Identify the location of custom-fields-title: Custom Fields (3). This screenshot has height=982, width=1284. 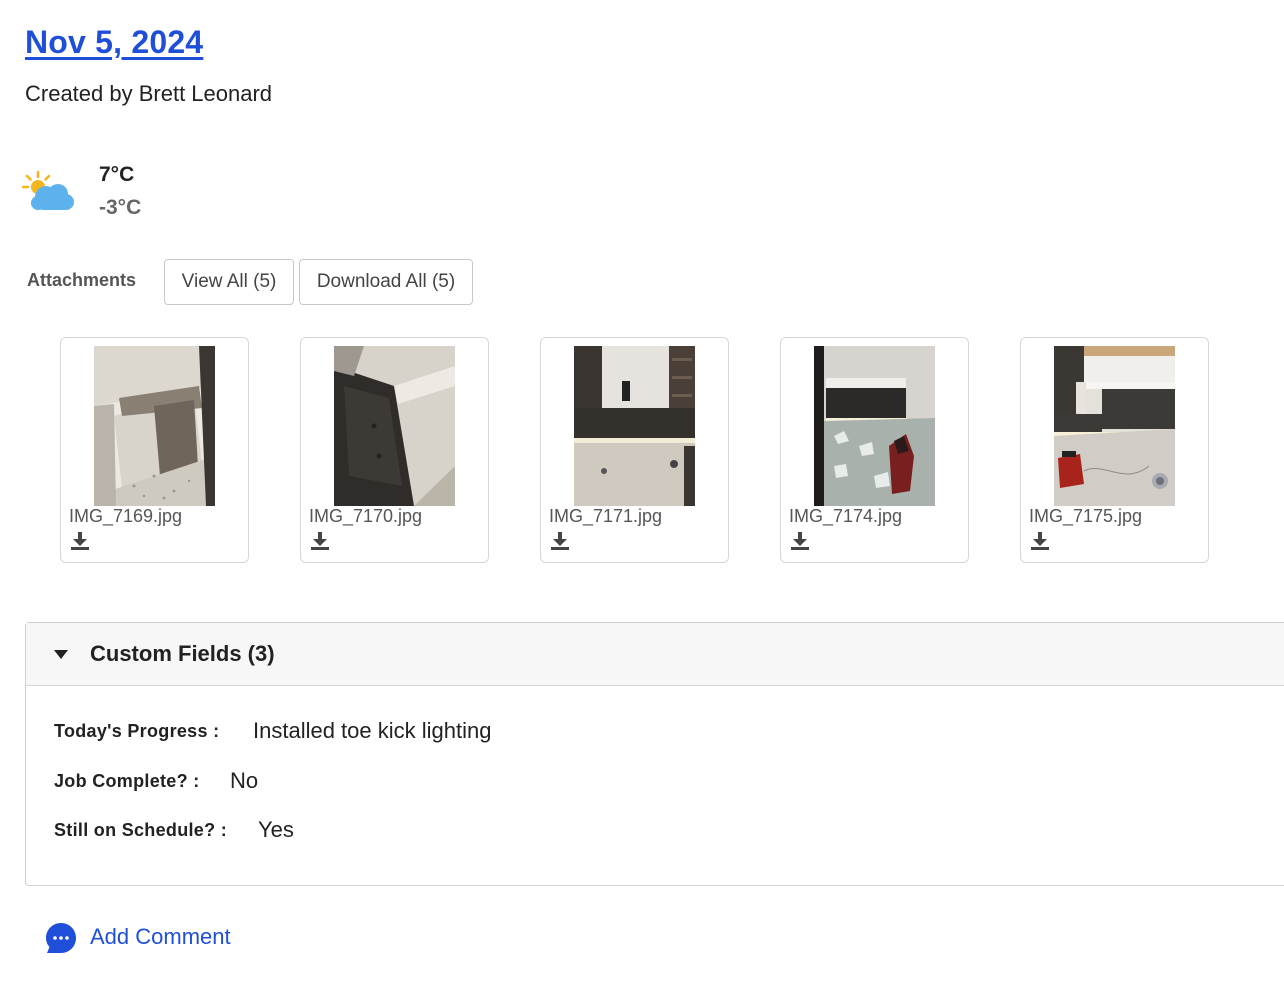
(182, 653).